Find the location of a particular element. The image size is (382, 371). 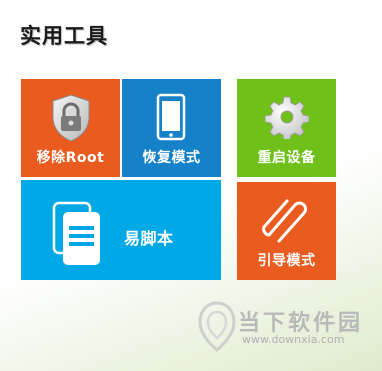

guide-mode-label: 引导模式 is located at coordinates (286, 261).